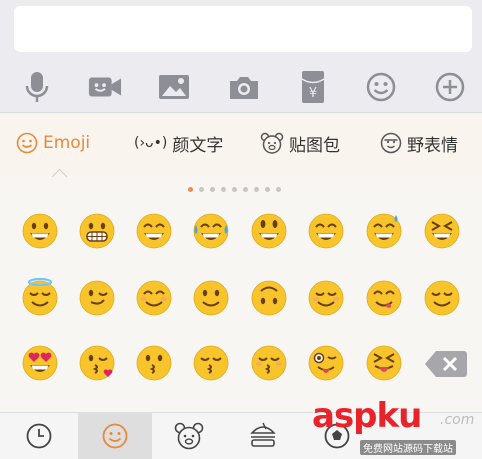  I want to click on sport-sticker-tab, so click(337, 436).